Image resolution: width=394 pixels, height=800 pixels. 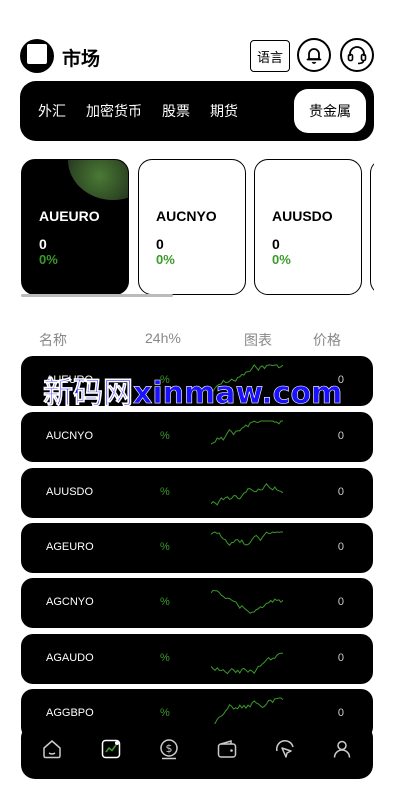 I want to click on row-symbol: AGEURO, so click(x=70, y=547).